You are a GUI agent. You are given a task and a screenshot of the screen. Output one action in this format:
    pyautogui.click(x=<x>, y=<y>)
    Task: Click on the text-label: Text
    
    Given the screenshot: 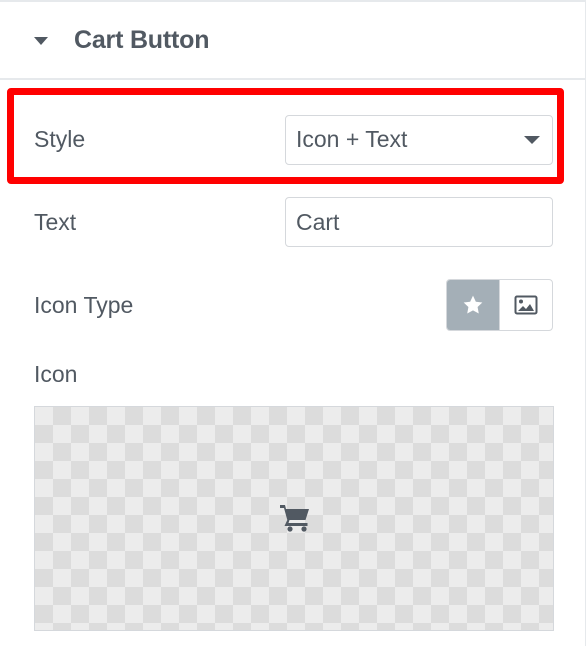 What is the action you would take?
    pyautogui.click(x=55, y=222)
    